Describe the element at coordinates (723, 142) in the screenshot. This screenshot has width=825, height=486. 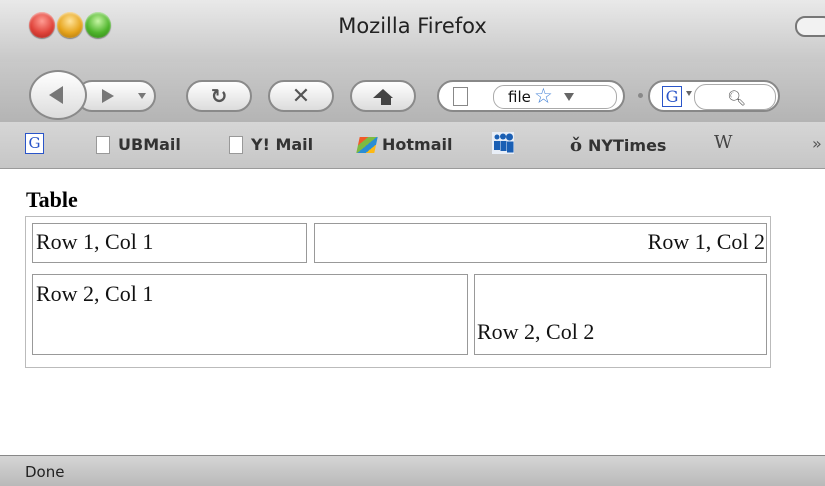
I see `bookmark-wikipedia: W` at that location.